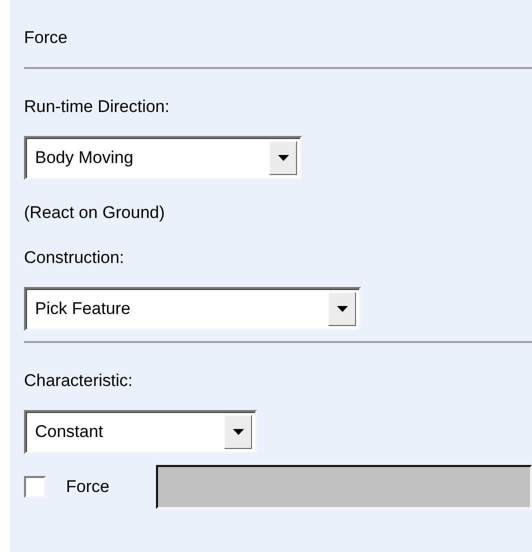 Image resolution: width=532 pixels, height=552 pixels. What do you see at coordinates (97, 107) in the screenshot?
I see `field-label: Run-time Direction:` at bounding box center [97, 107].